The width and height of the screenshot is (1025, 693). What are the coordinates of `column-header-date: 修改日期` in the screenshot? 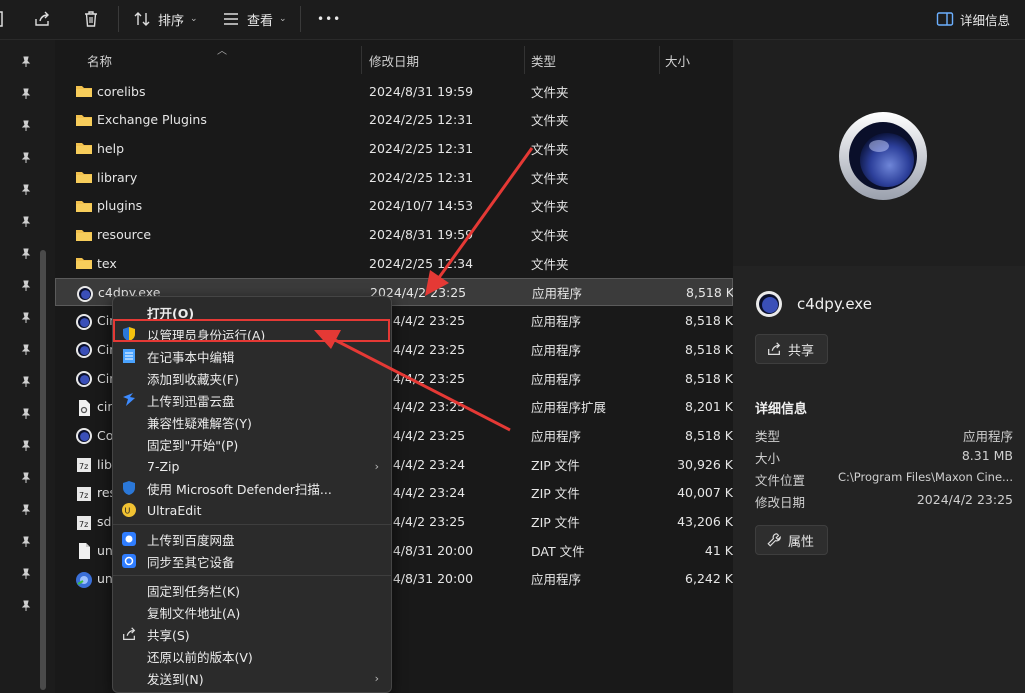 It's located at (394, 60).